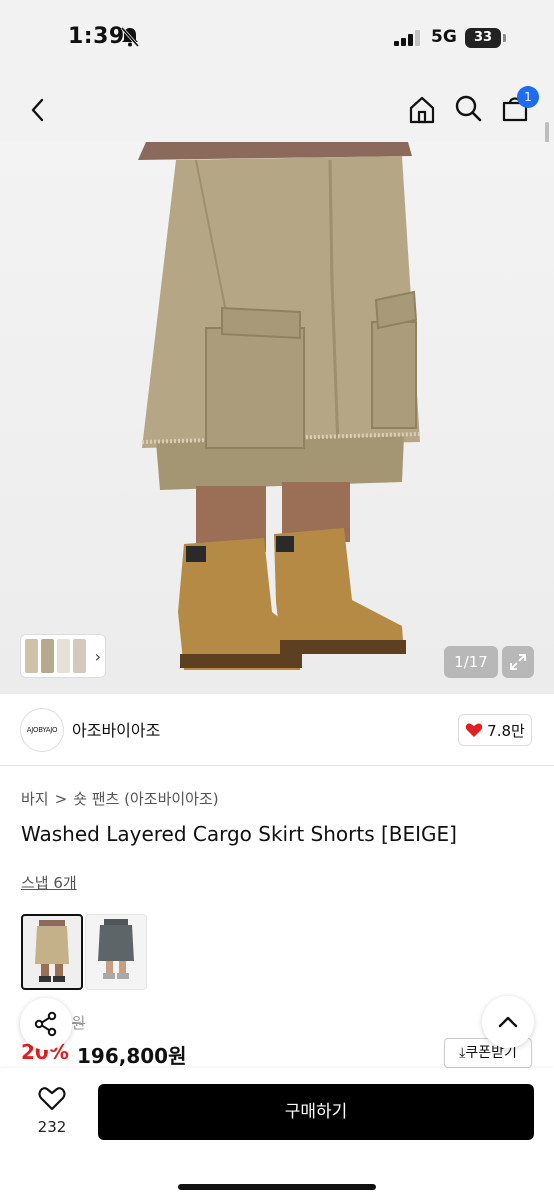 Image resolution: width=554 pixels, height=1200 pixels. I want to click on snap-link: 스냅 6개, so click(49, 882).